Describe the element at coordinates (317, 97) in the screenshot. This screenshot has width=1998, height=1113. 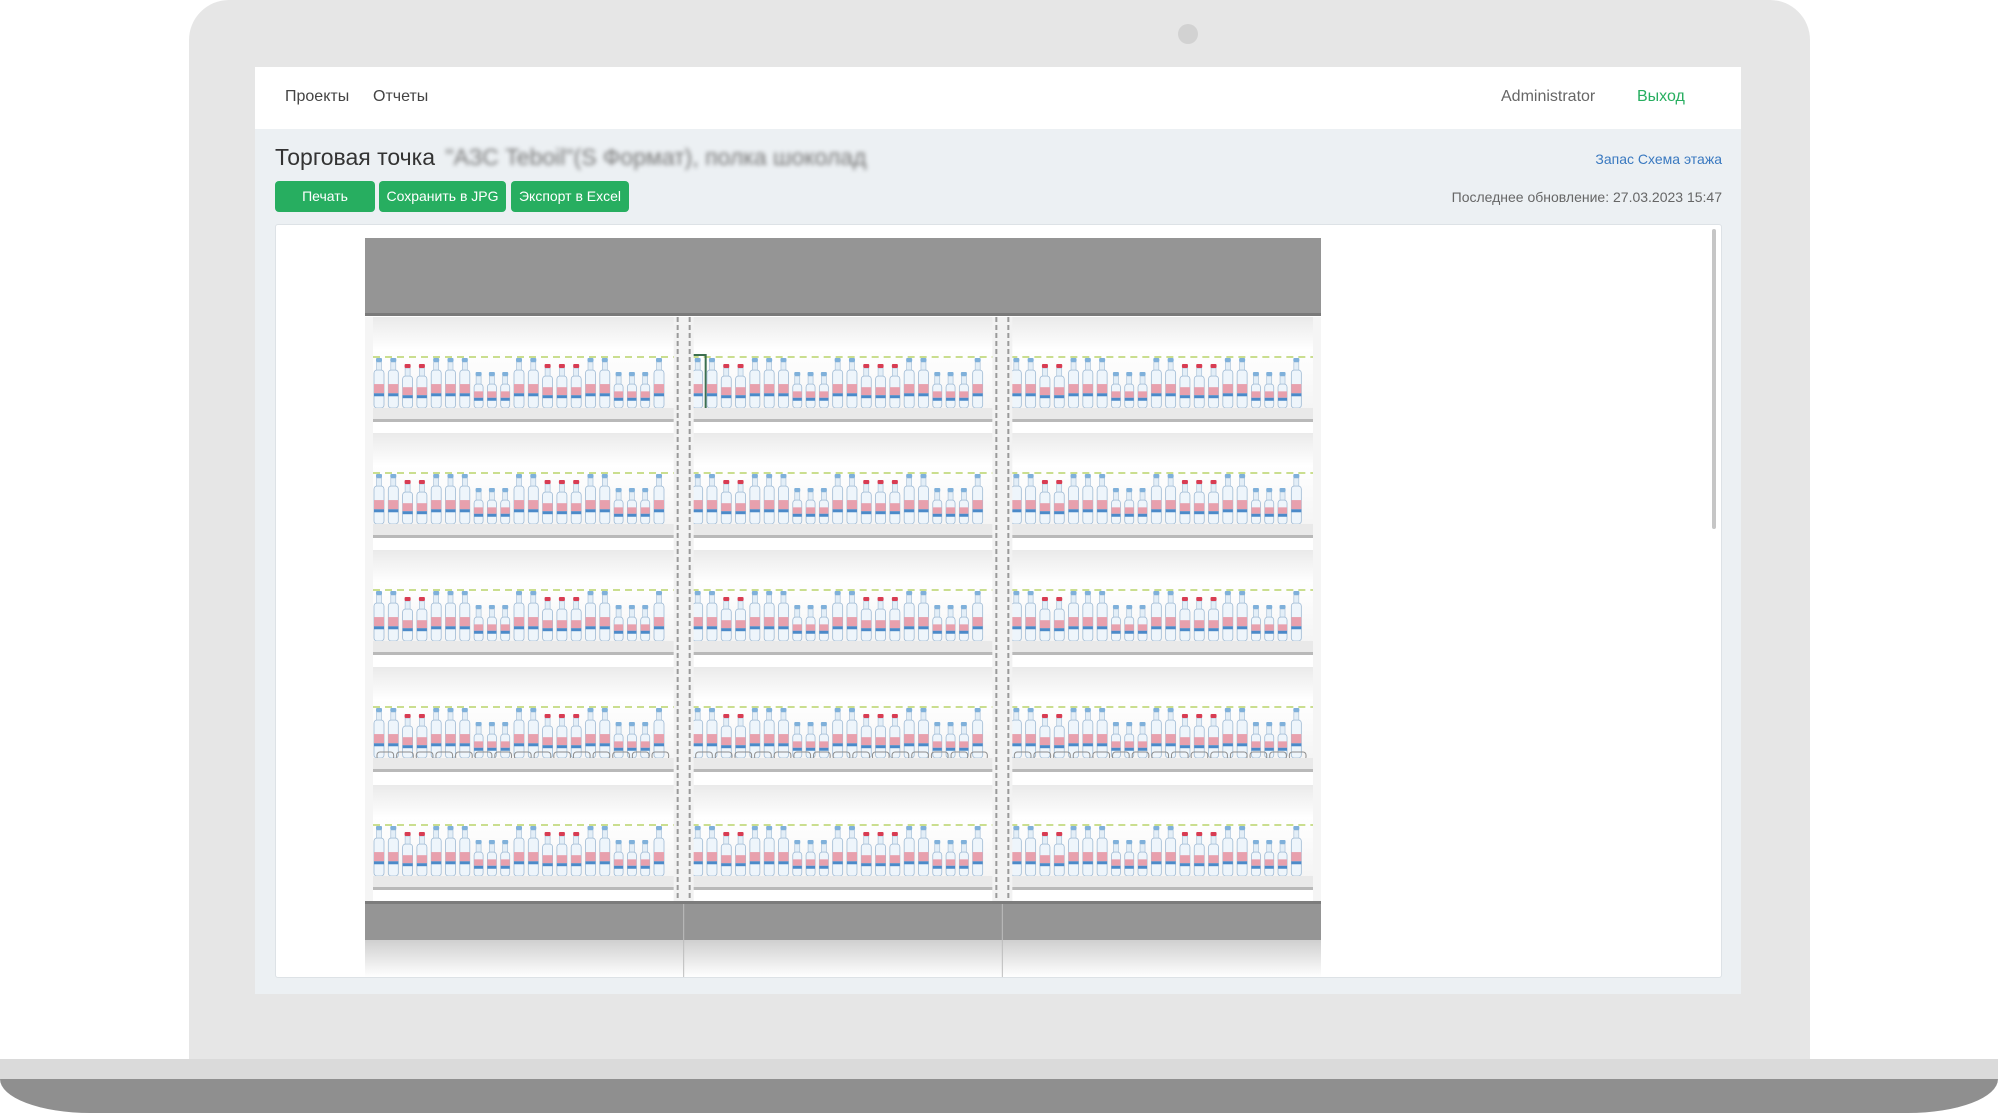
I see `nav-projects: Проекты` at that location.